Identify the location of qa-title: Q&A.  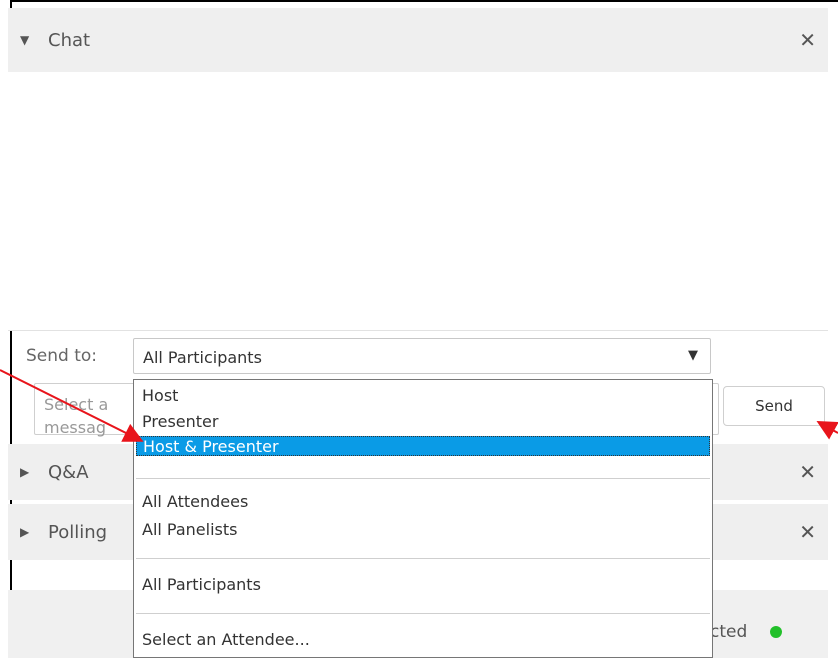
(68, 472).